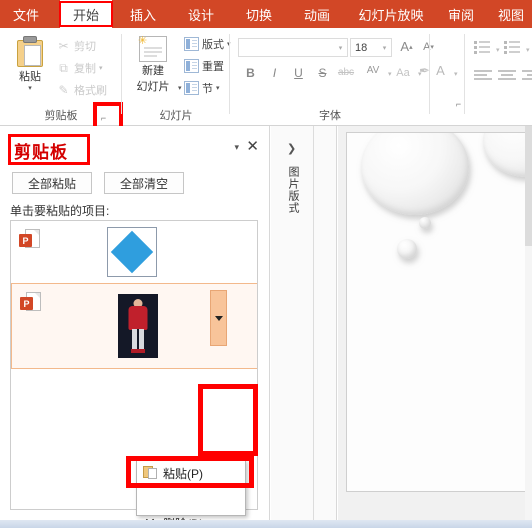 This screenshot has width=532, height=528. Describe the element at coordinates (213, 45) in the screenshot. I see `layout-label: 版式` at that location.